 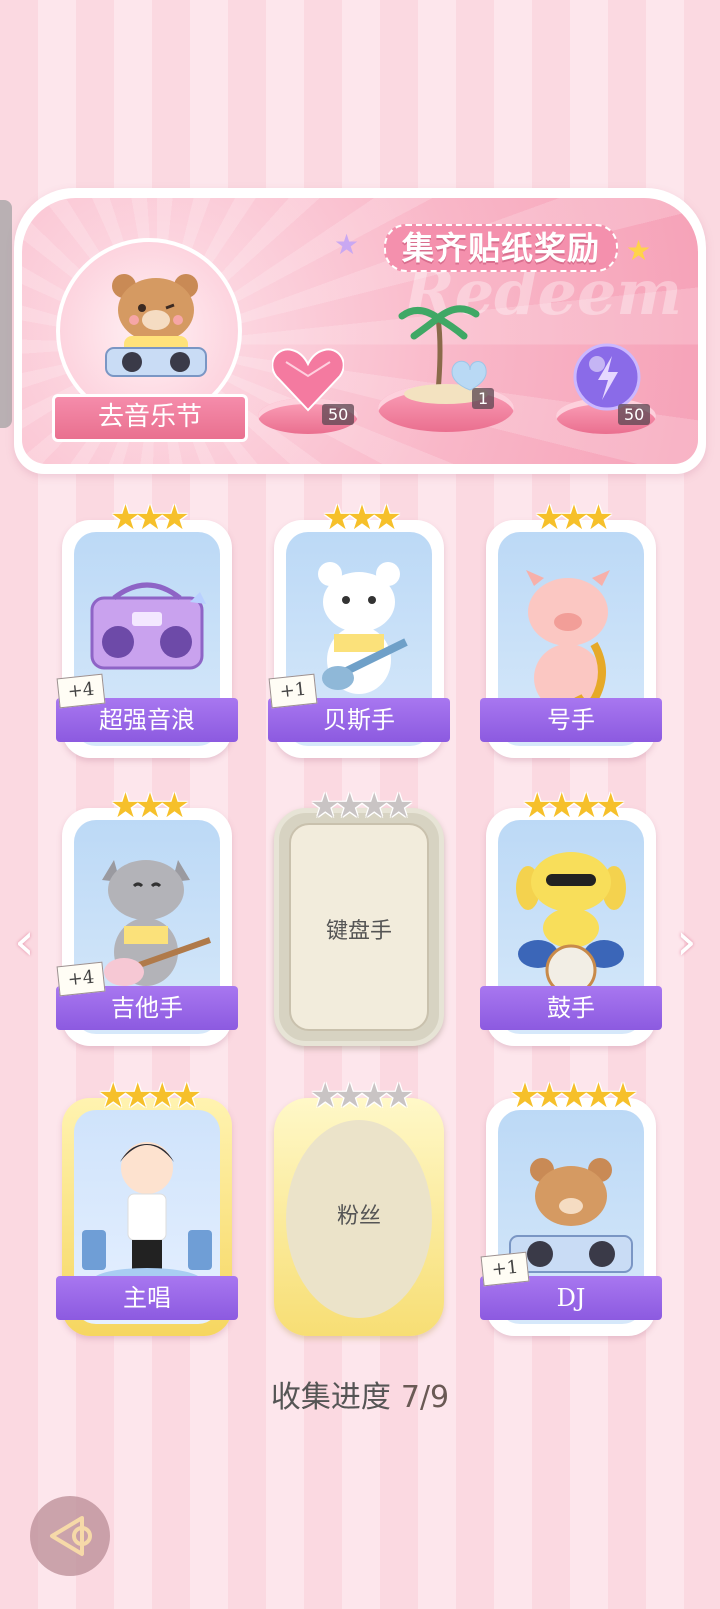 What do you see at coordinates (308, 380) in the screenshot?
I see `heart-gem-icon` at bounding box center [308, 380].